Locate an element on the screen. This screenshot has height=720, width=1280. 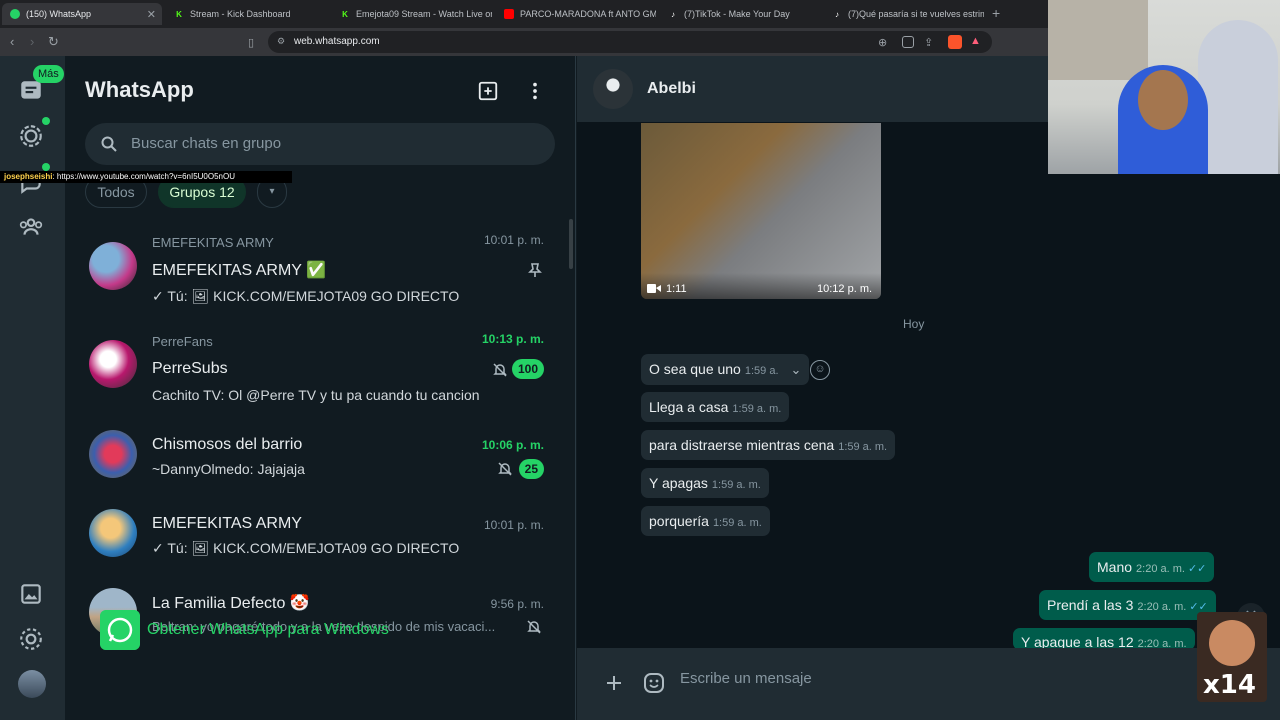
chat-name: Chismosos del barrio is located at coordinates (227, 444).